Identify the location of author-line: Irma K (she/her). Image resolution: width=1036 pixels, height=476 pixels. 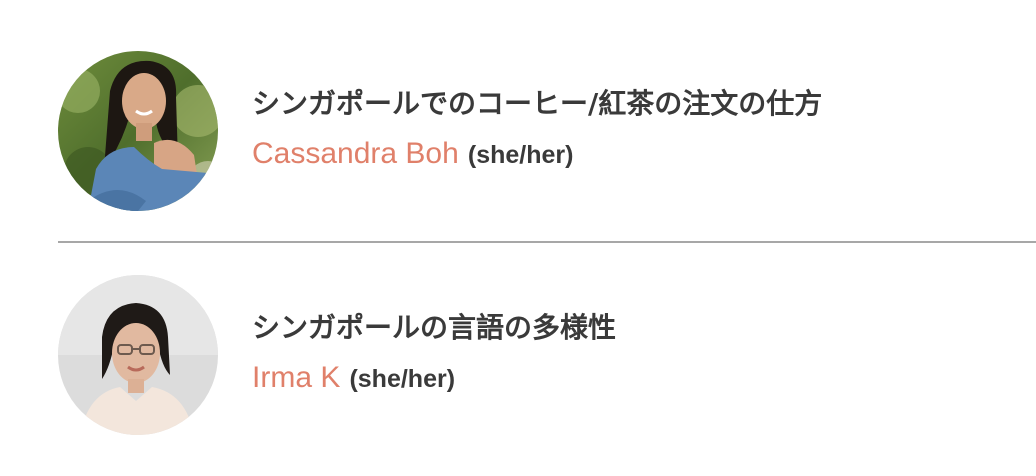
(434, 380).